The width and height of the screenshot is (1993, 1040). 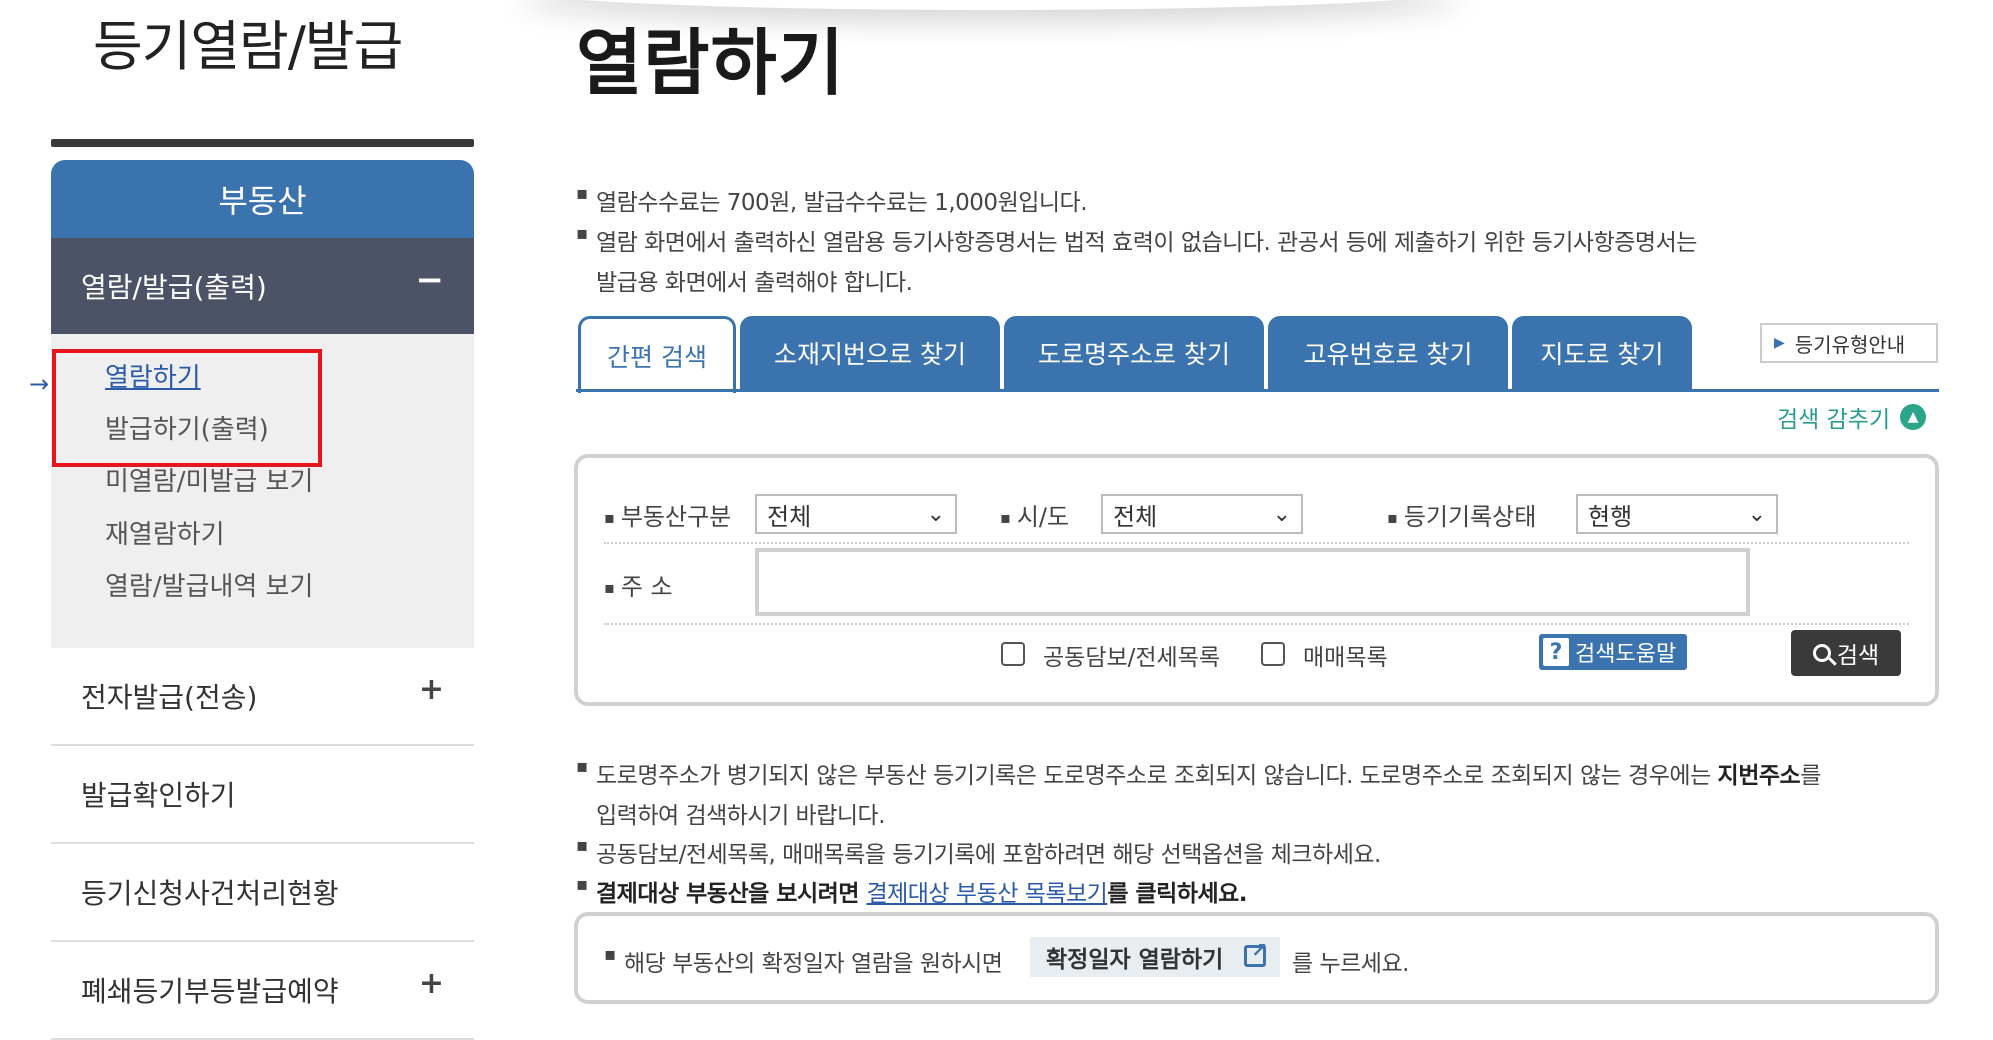 I want to click on tab-road-address: 도로명주소로 찾기, so click(x=1134, y=353).